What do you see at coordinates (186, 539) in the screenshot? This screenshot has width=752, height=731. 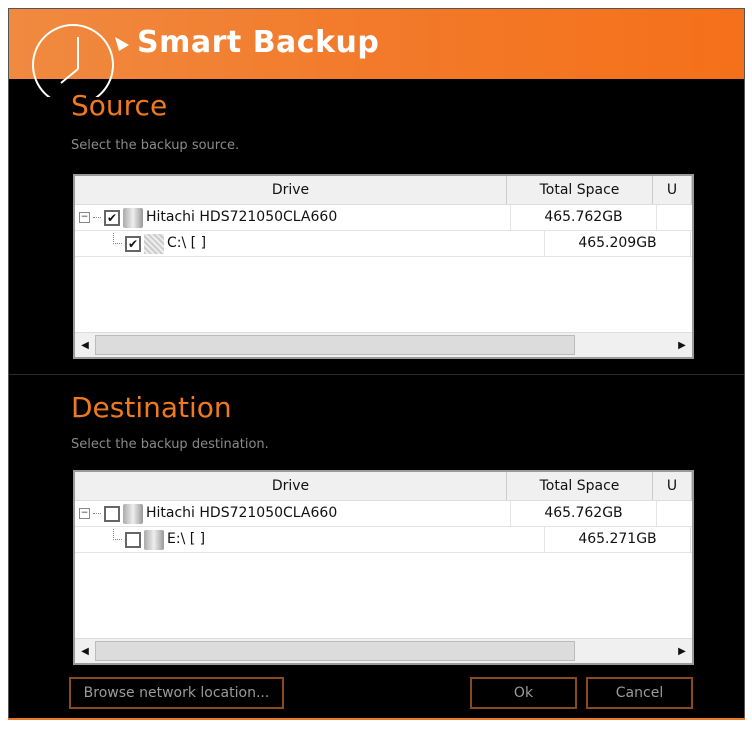 I see `drive-name: E:\ [ ]` at bounding box center [186, 539].